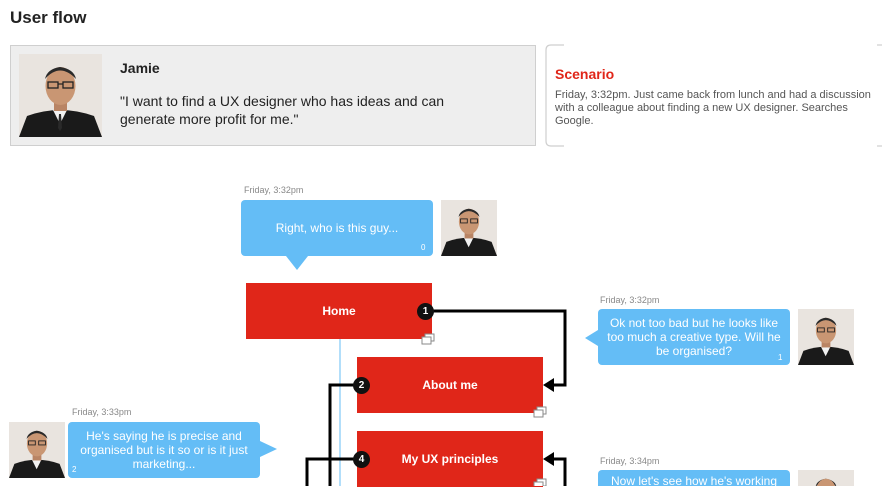 The width and height of the screenshot is (882, 487). What do you see at coordinates (423, 247) in the screenshot?
I see `comment-count: 0` at bounding box center [423, 247].